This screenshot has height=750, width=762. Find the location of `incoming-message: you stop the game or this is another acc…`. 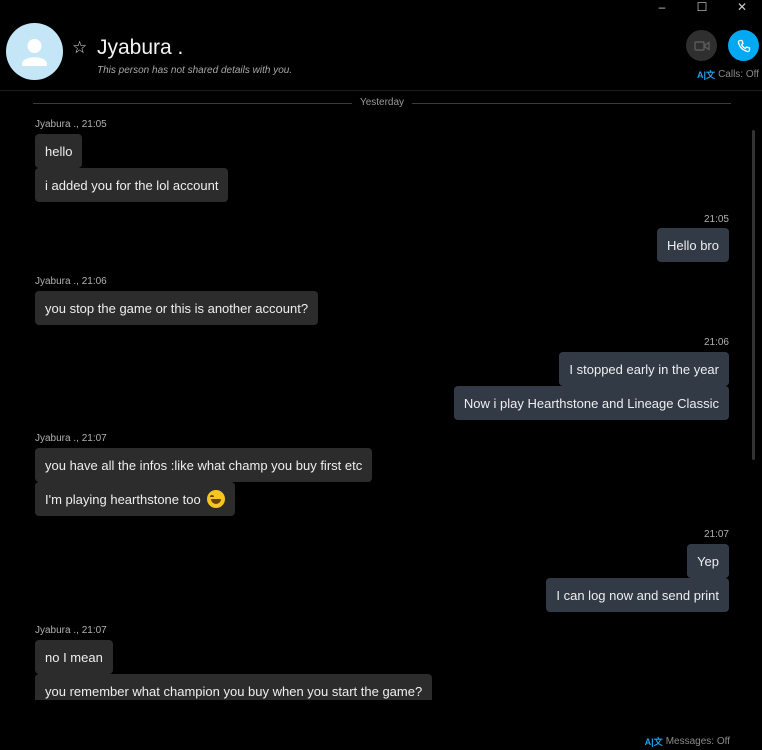

incoming-message: you stop the game or this is another acc… is located at coordinates (177, 308).